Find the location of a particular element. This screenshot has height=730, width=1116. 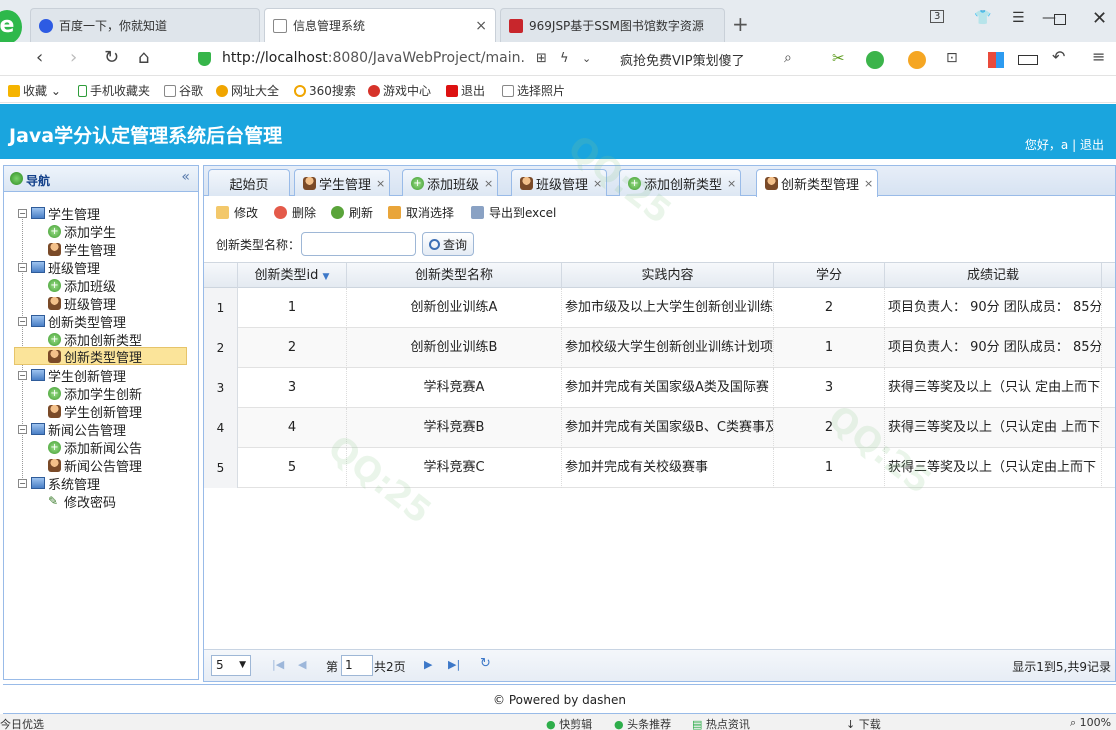

tree-group-innovation-types: − 创新类型管理 is located at coordinates (72, 321).